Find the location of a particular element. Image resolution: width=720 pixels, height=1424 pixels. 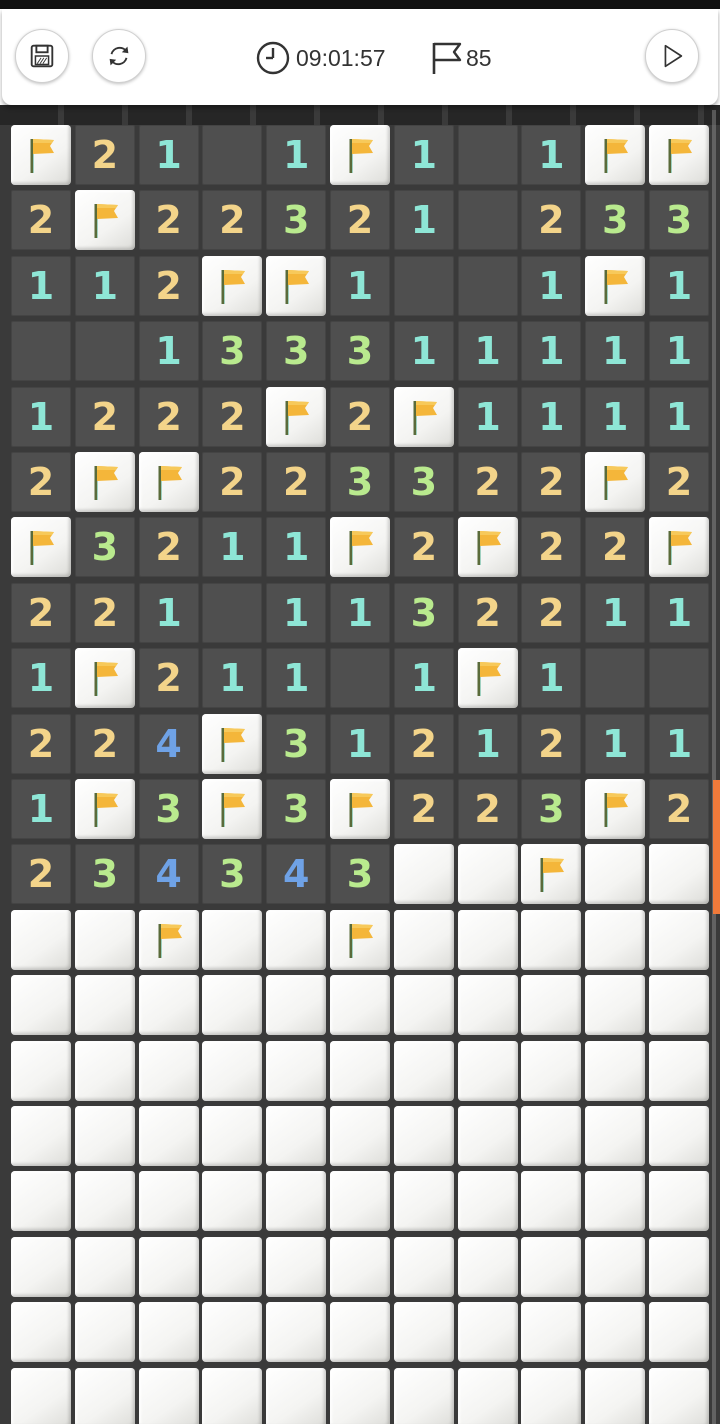

scroll-track is located at coordinates (714, 767).